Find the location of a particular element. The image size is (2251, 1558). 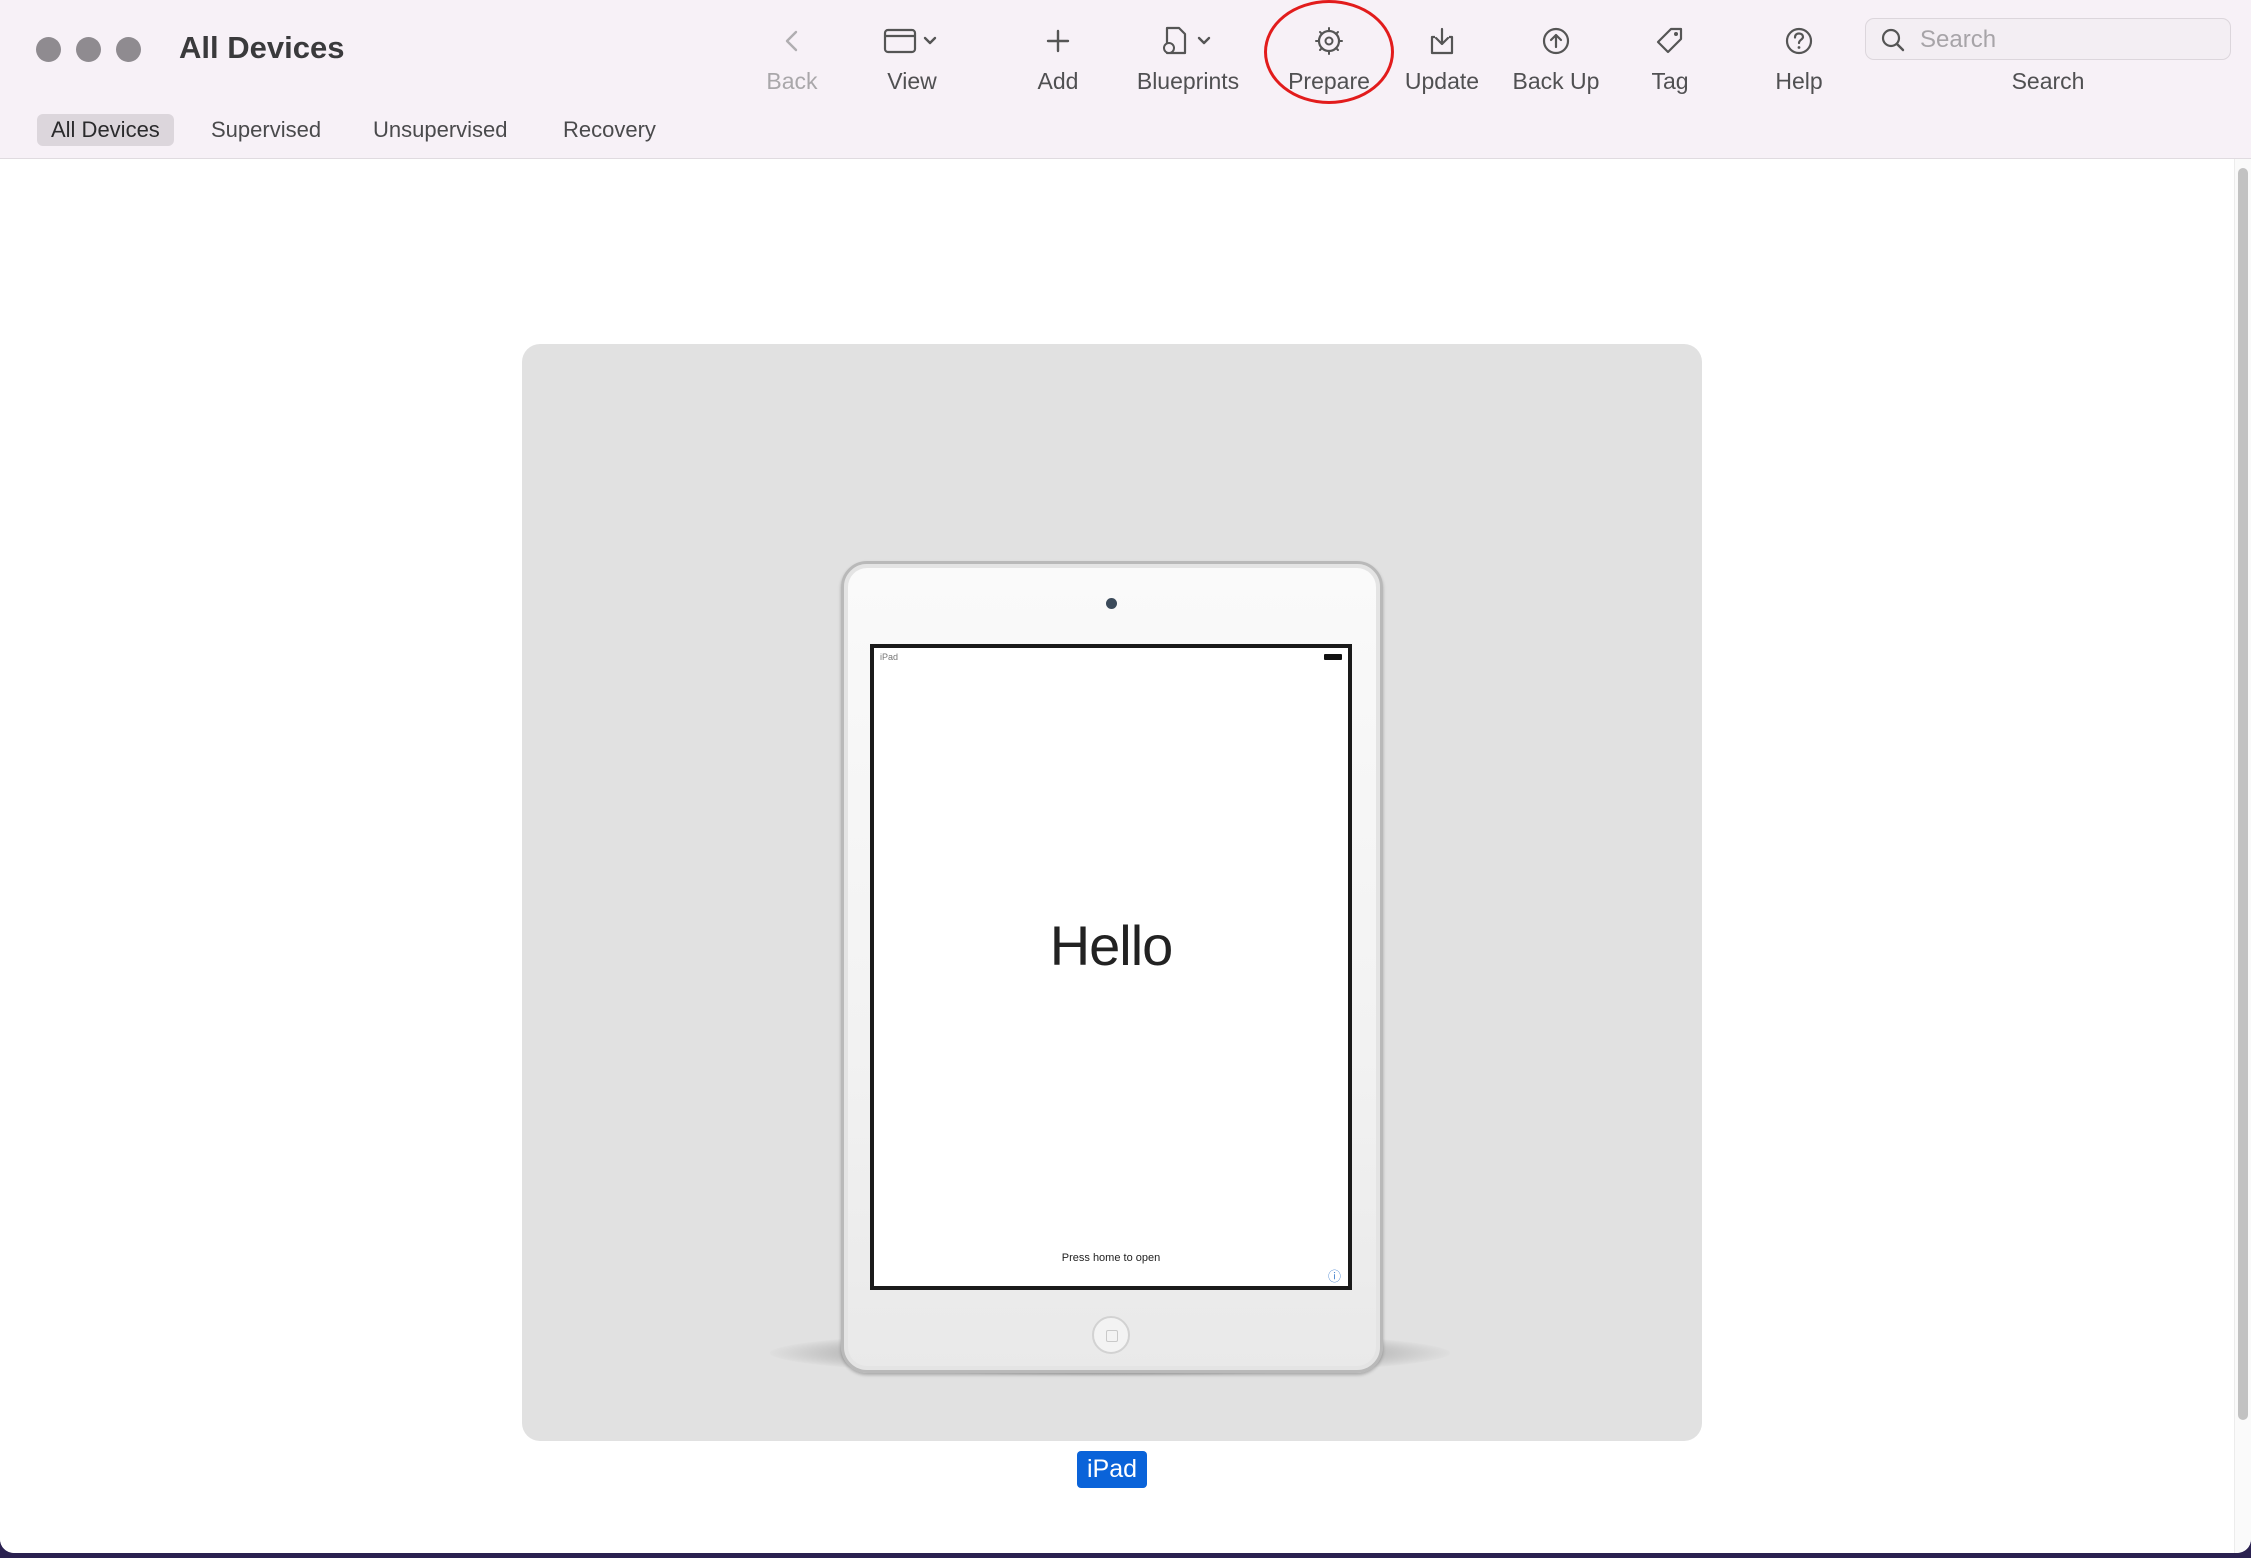

view-button: View is located at coordinates (912, 59).